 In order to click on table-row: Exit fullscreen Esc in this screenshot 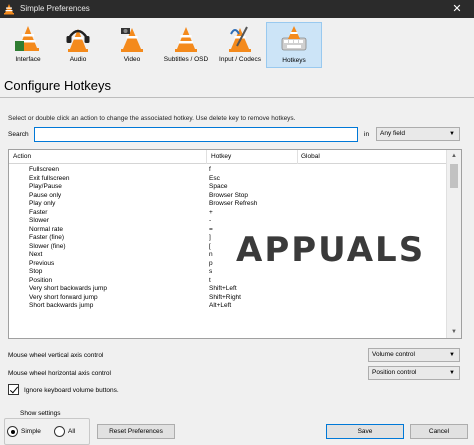, I will do `click(228, 179)`.